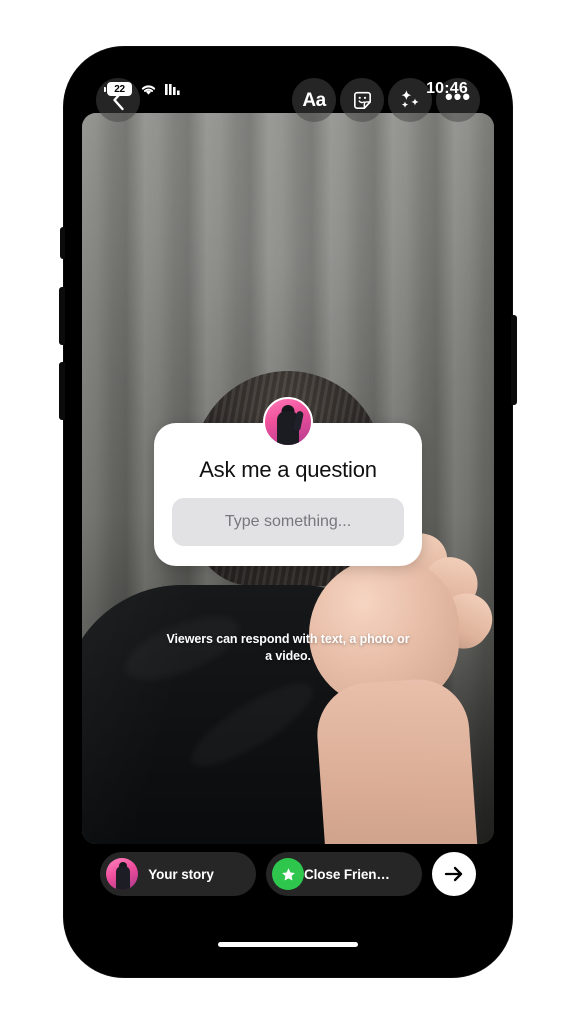  What do you see at coordinates (181, 874) in the screenshot?
I see `your-story-label: Your story` at bounding box center [181, 874].